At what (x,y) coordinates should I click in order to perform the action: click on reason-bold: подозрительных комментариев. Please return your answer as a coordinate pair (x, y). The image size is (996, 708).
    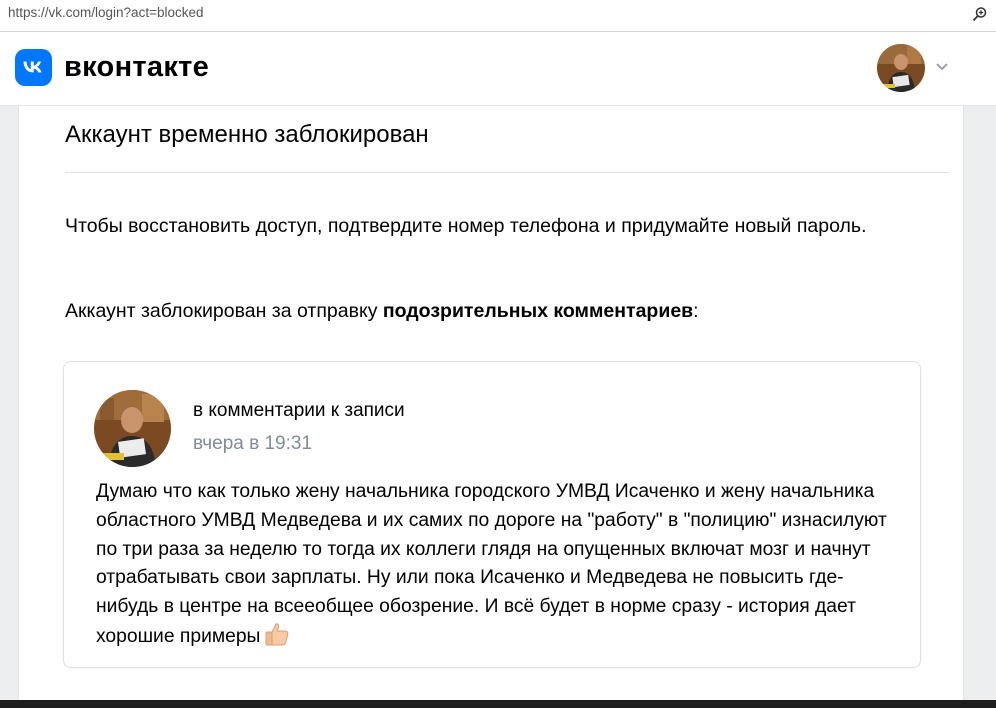
    Looking at the image, I should click on (538, 311).